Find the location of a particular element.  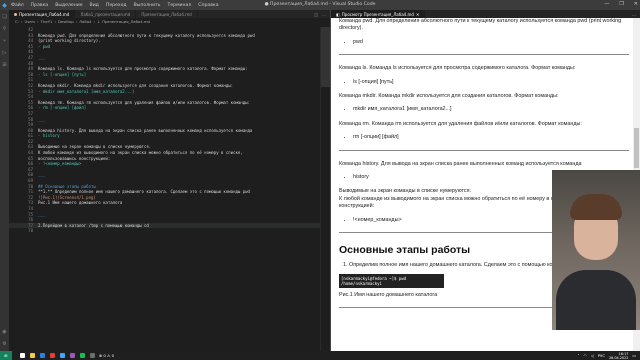

remote-icon: ⊞ is located at coordinates (6, 355).